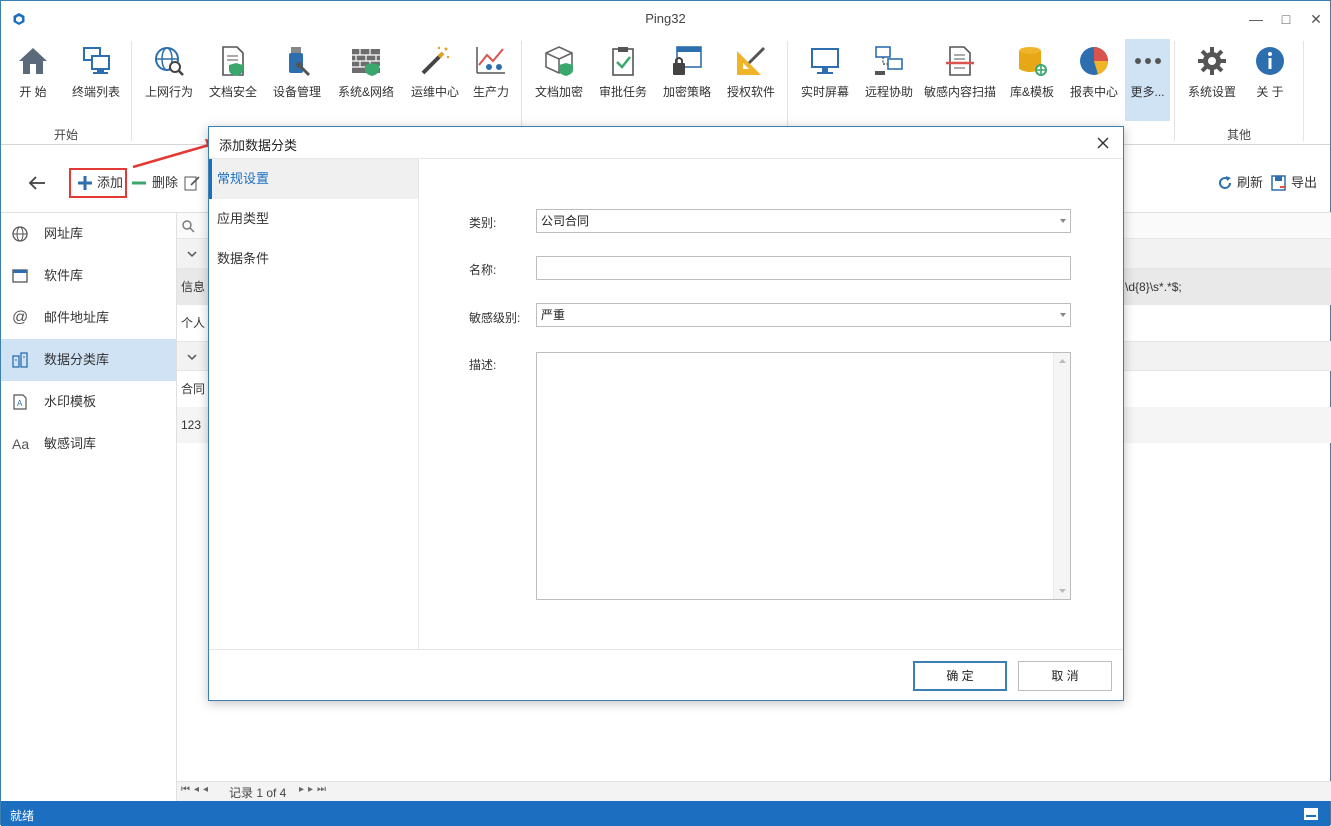 The width and height of the screenshot is (1331, 826). What do you see at coordinates (1147, 61) in the screenshot?
I see `more-dots-icon` at bounding box center [1147, 61].